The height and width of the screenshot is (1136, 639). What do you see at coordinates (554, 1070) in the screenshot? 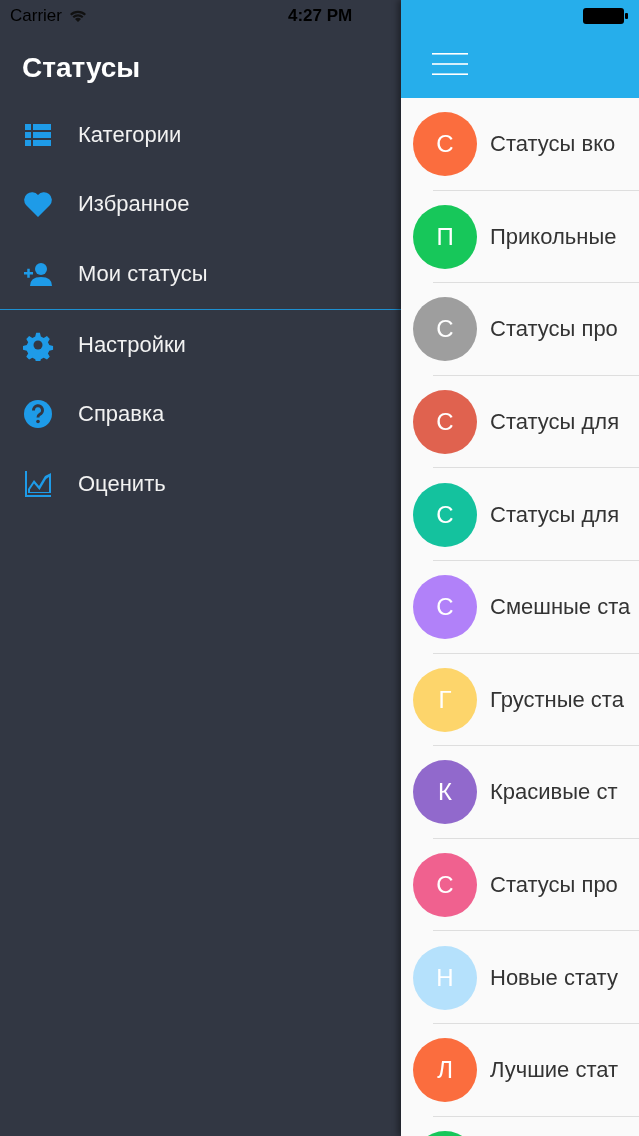
I see `category-title: Лучшие стат` at bounding box center [554, 1070].